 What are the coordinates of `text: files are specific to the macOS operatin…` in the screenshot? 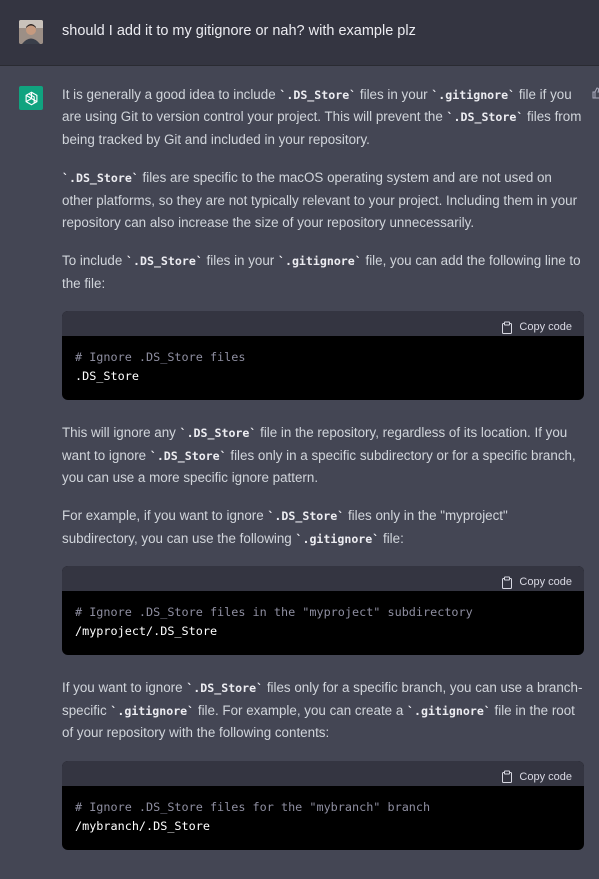 It's located at (320, 200).